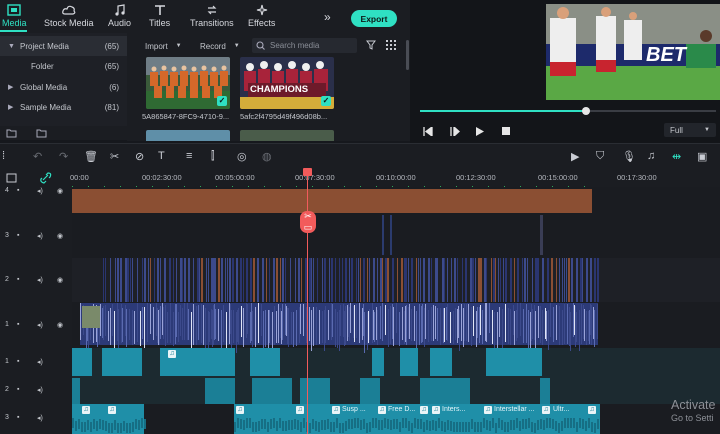 The image size is (720, 434). I want to click on sidebar-item-project-media: ▼ Project Media (65), so click(63, 46).